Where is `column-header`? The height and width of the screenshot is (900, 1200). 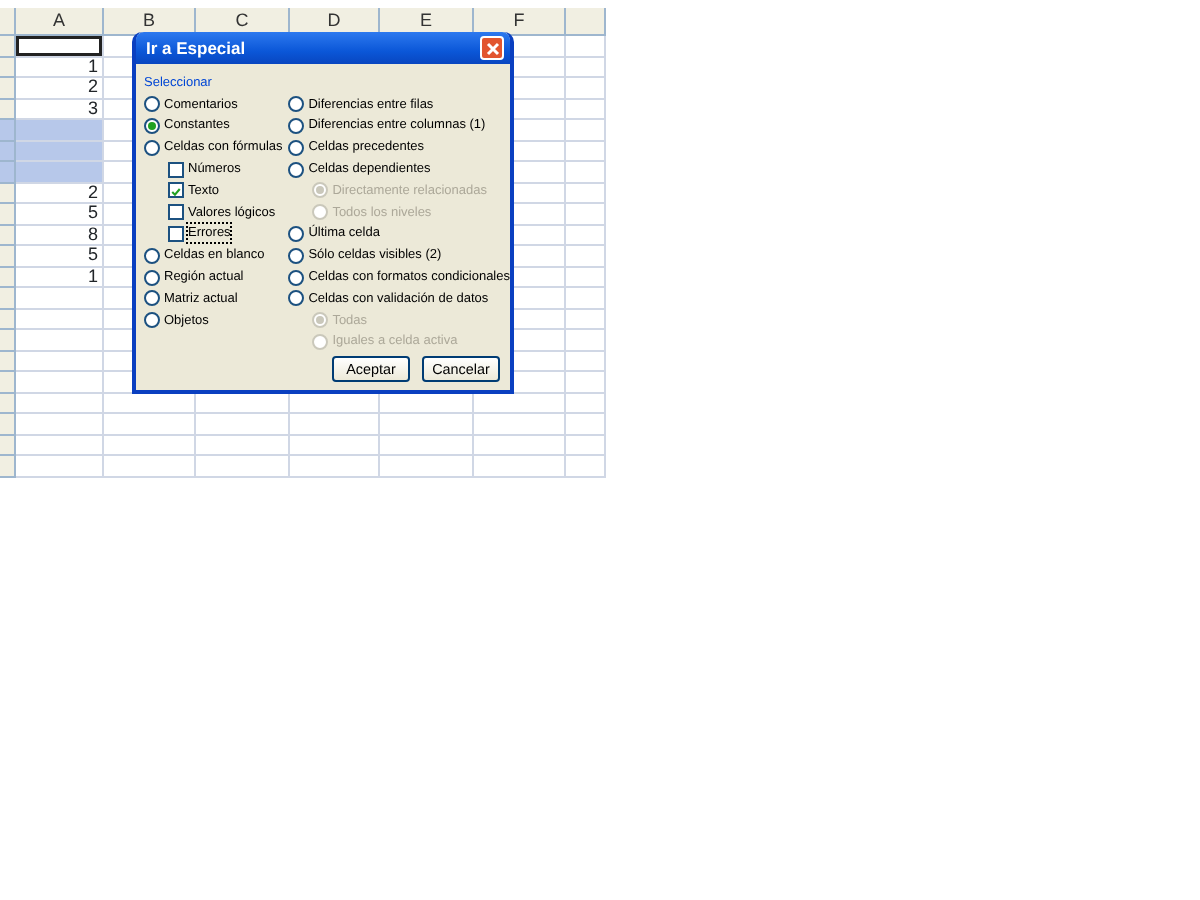 column-header is located at coordinates (586, 22).